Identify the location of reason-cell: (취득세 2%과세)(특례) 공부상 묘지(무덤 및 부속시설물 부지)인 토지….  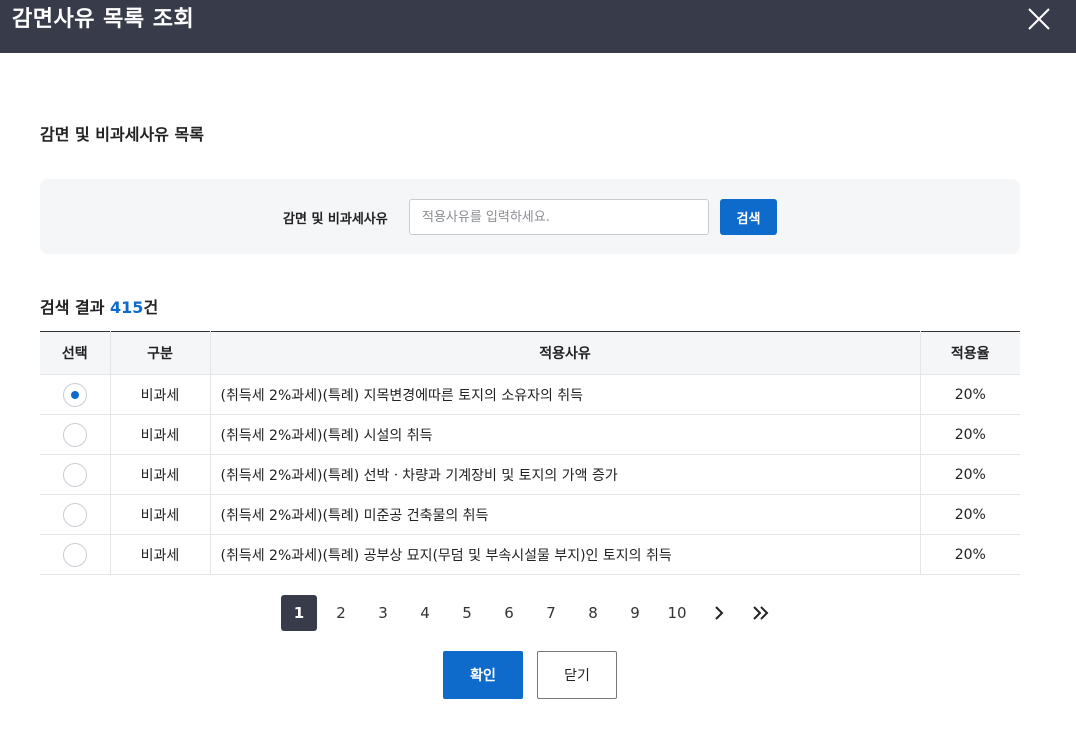
(565, 554).